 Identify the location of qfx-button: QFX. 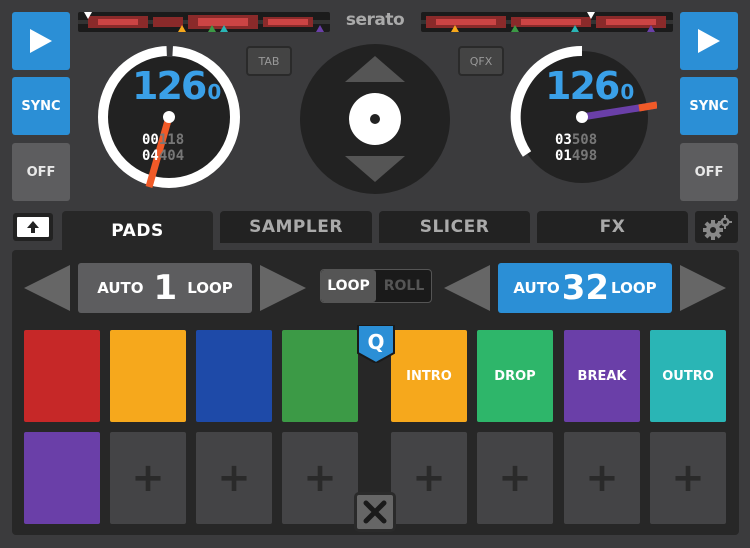
(481, 61).